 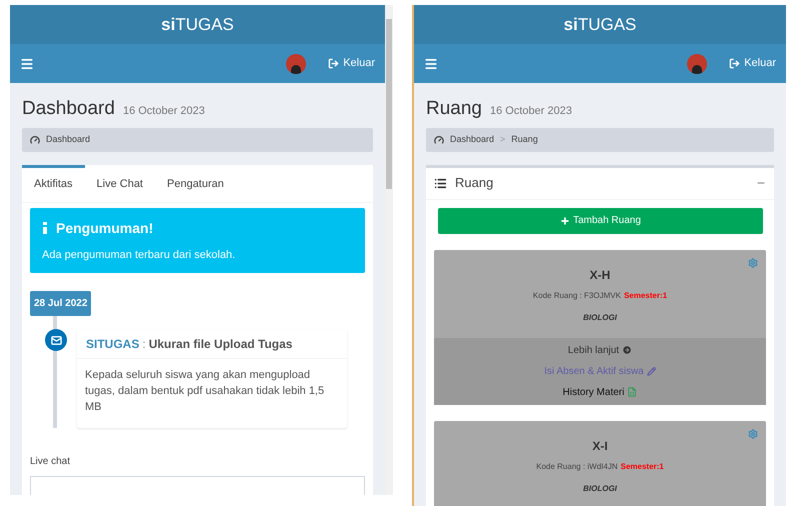 I want to click on live-chat-label: Live chat, so click(x=51, y=462).